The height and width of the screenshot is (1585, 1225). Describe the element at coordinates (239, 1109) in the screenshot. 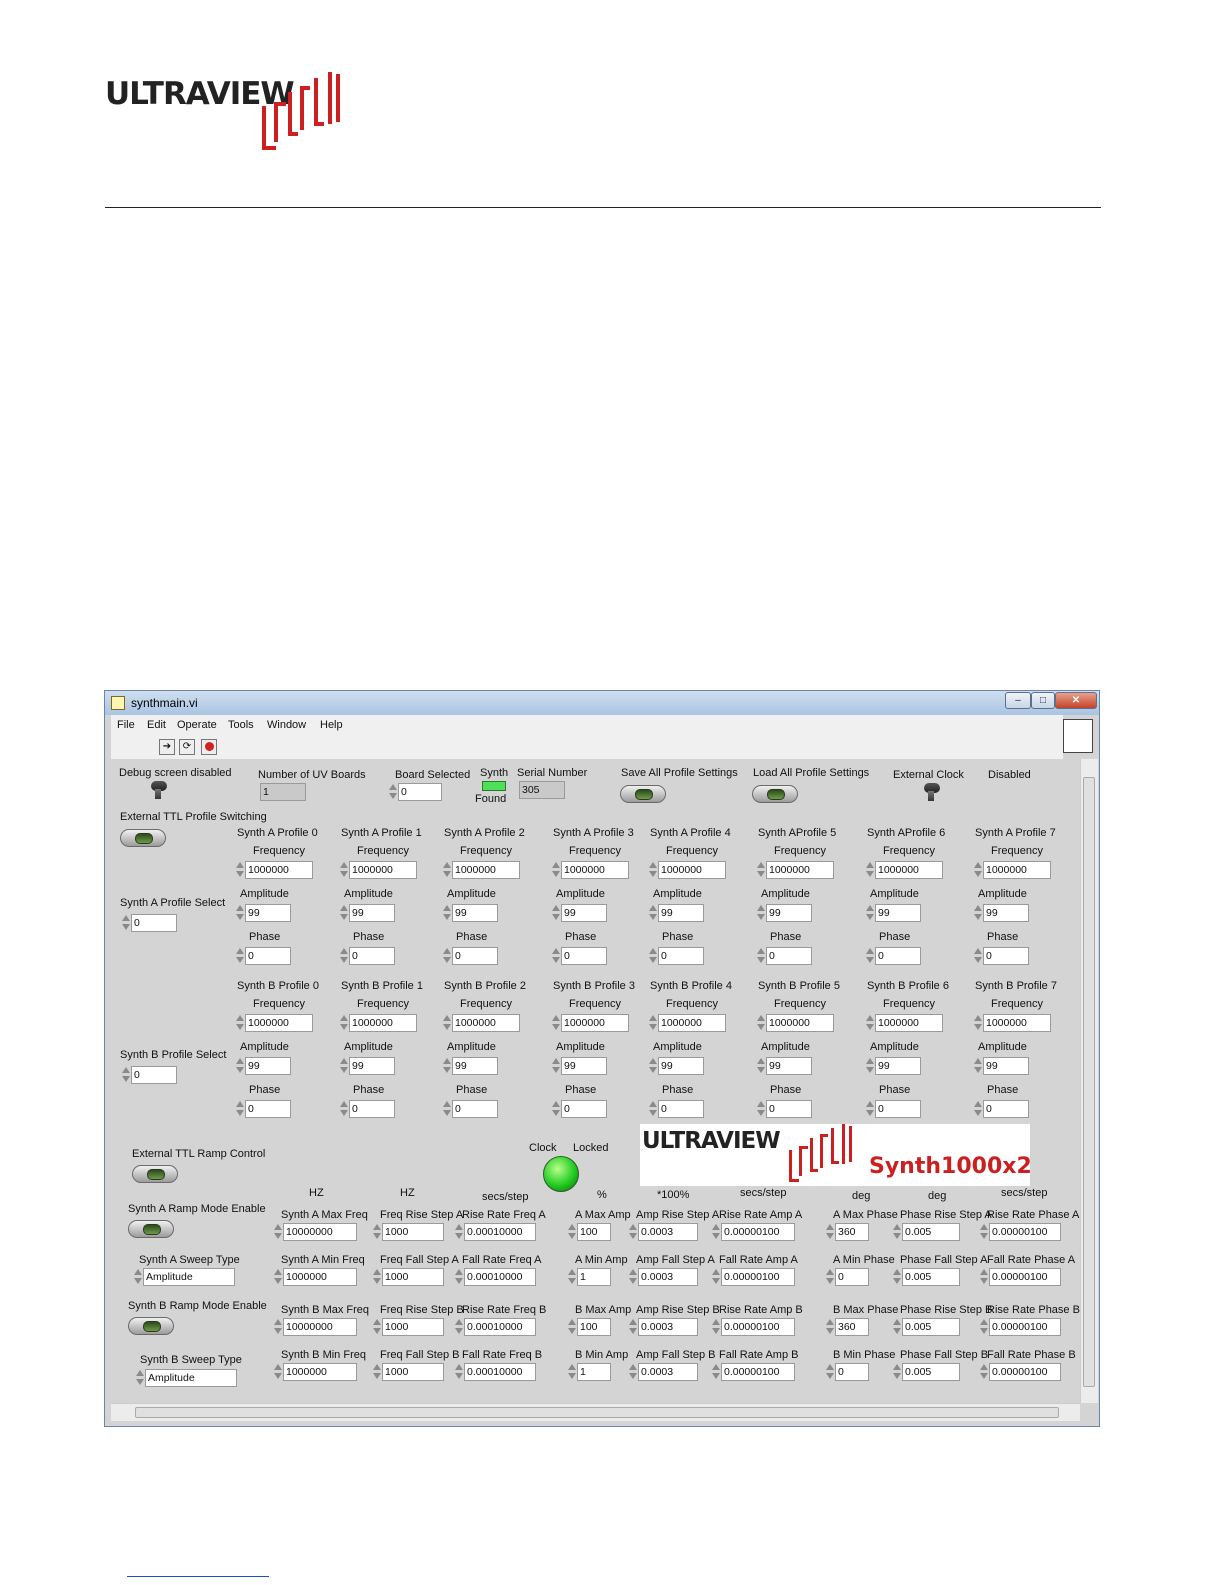

I see `synth-b-profile-0-phase-spinner` at that location.